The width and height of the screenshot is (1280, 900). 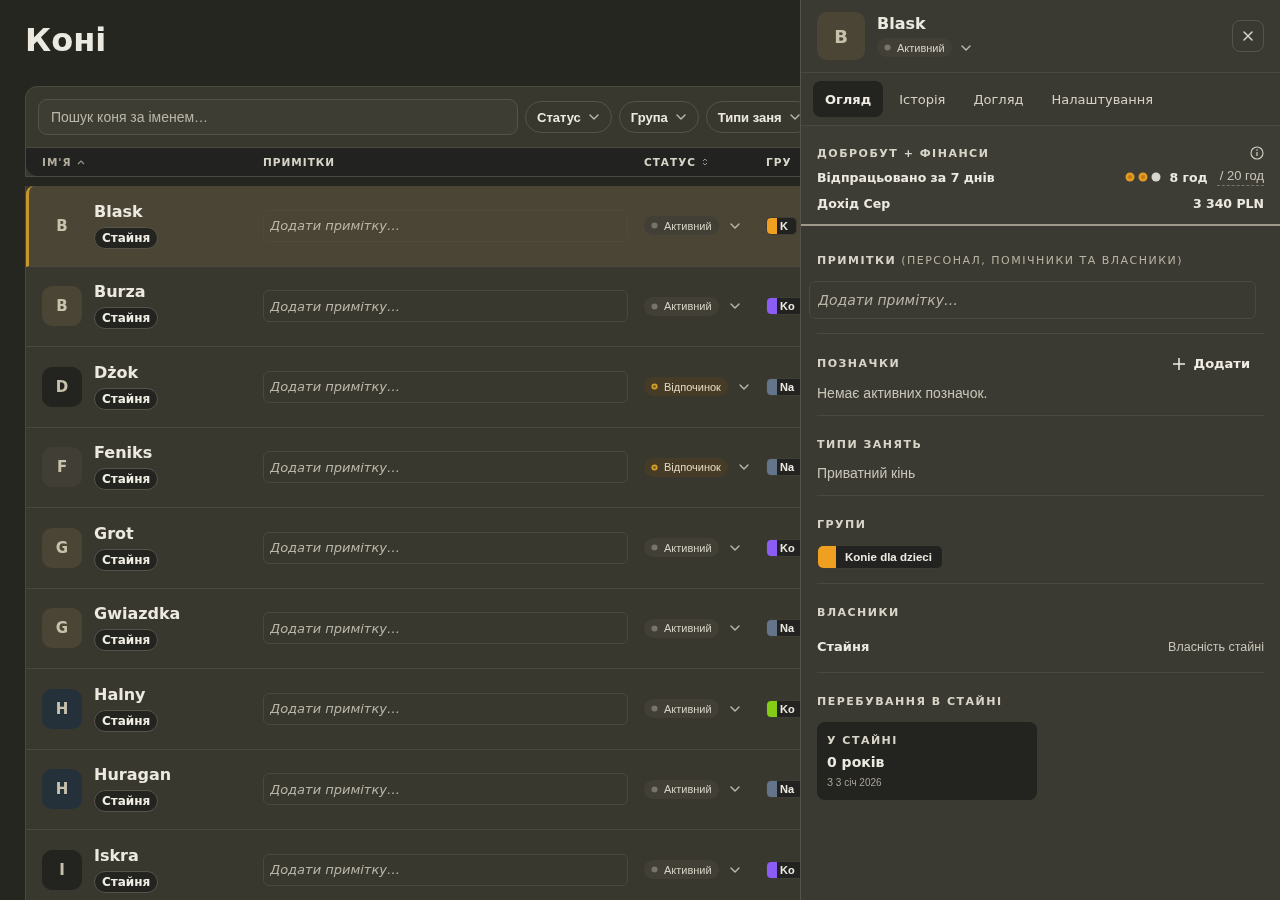 I want to click on income-label: Дохід Сер, so click(x=854, y=203).